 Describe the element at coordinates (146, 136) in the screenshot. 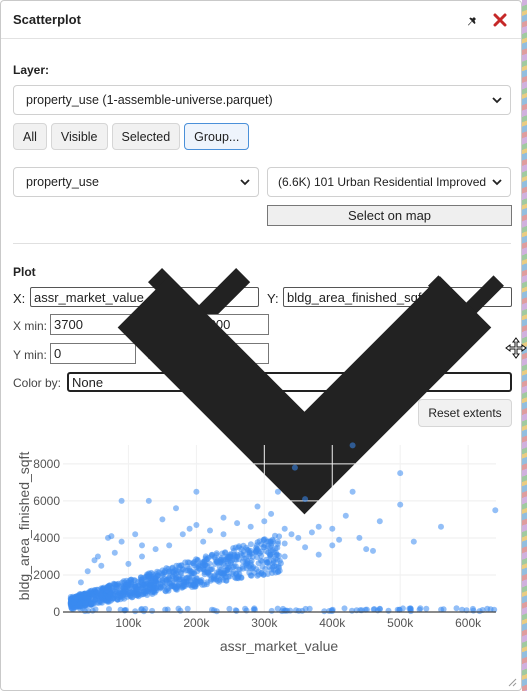

I see `selected-button: Selected` at that location.